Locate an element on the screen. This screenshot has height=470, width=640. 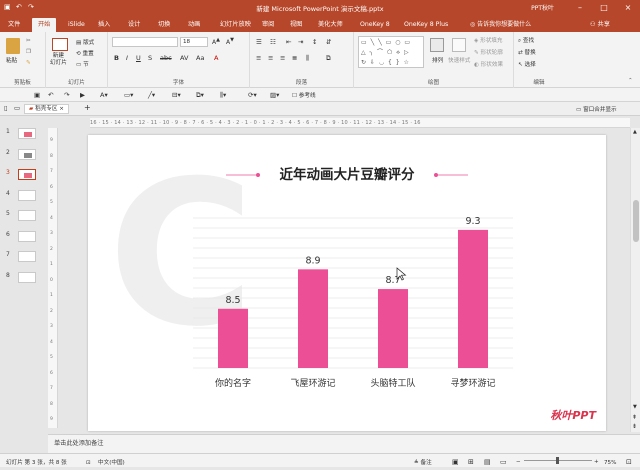
find-button: ⌕ 查找 is located at coordinates (526, 40).